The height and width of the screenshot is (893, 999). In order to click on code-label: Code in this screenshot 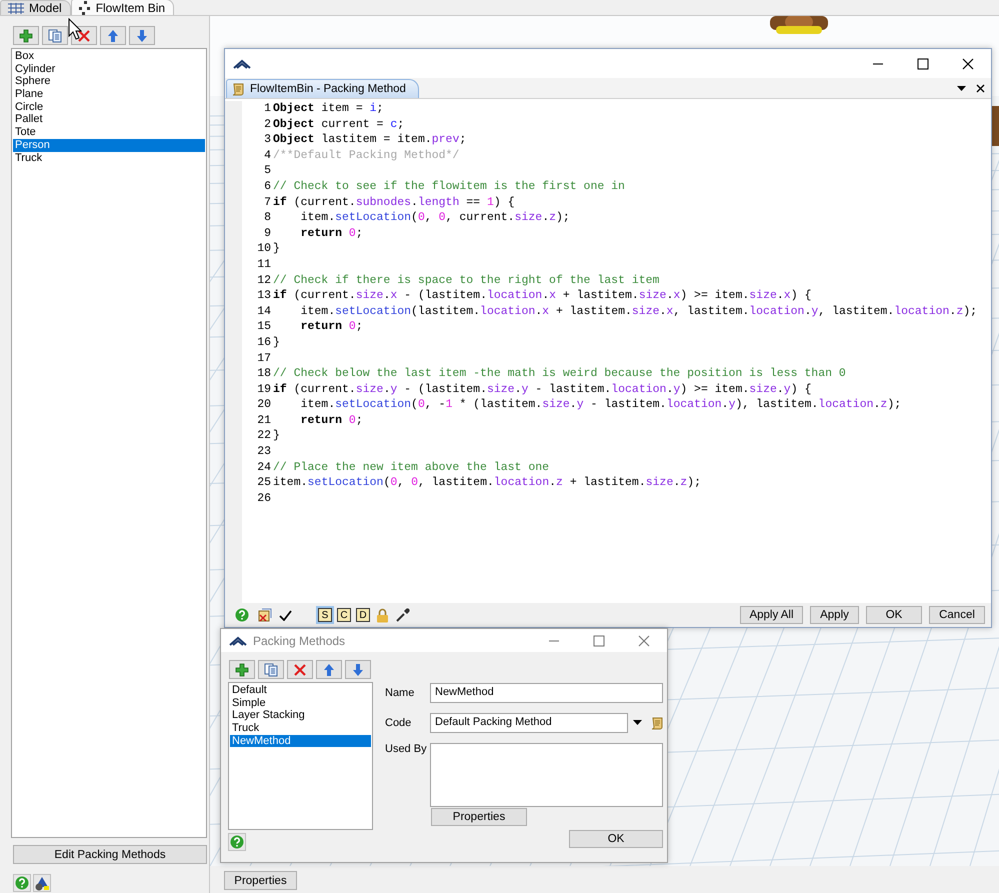, I will do `click(398, 723)`.